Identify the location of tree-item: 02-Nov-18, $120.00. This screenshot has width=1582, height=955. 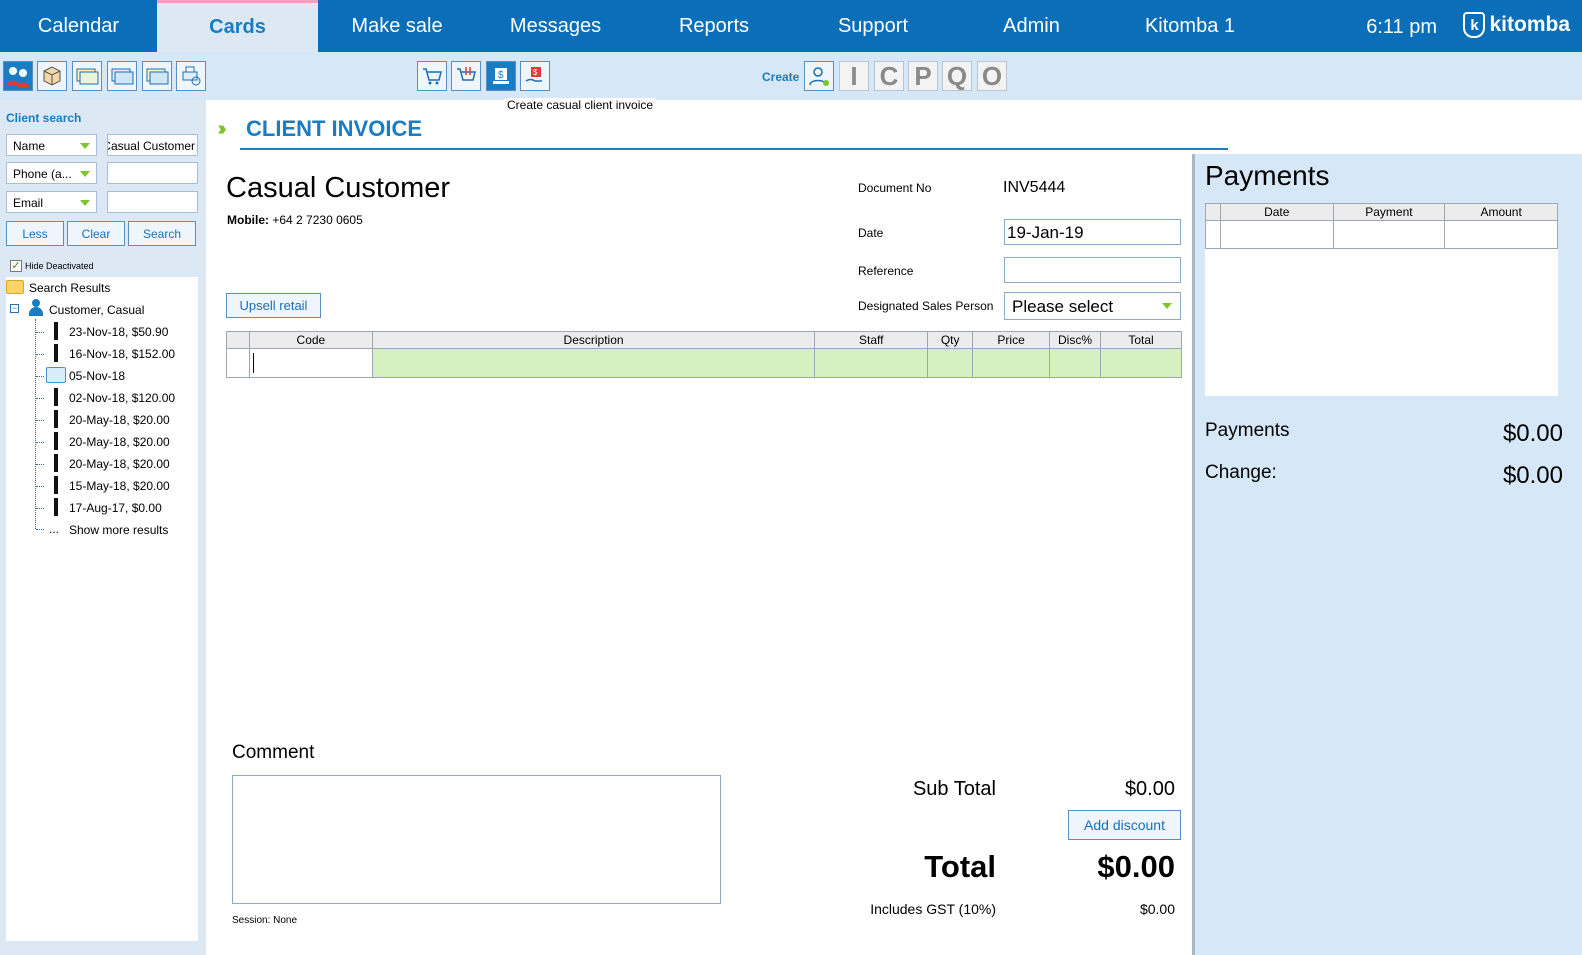
(122, 398).